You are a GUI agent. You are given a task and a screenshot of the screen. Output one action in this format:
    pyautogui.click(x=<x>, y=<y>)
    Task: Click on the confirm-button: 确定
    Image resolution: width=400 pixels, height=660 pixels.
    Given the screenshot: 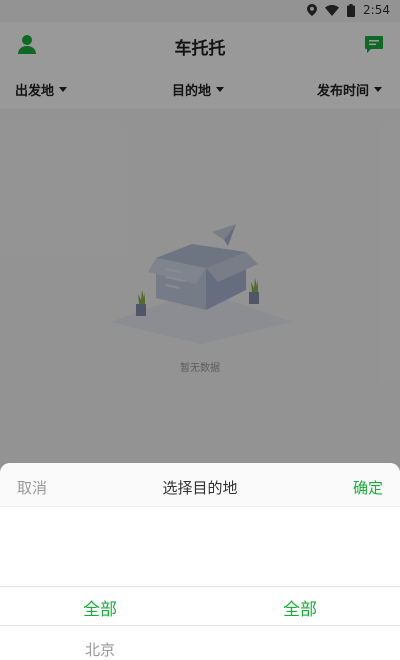 What is the action you would take?
    pyautogui.click(x=368, y=487)
    